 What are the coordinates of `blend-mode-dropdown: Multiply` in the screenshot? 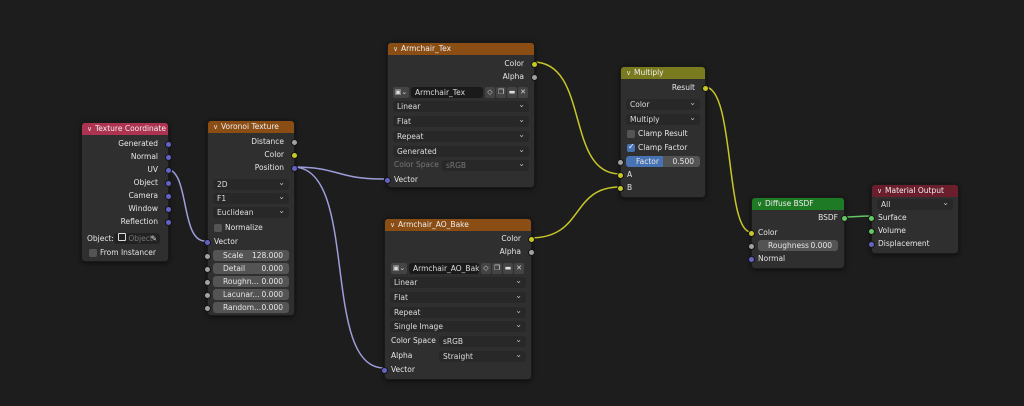 It's located at (663, 119).